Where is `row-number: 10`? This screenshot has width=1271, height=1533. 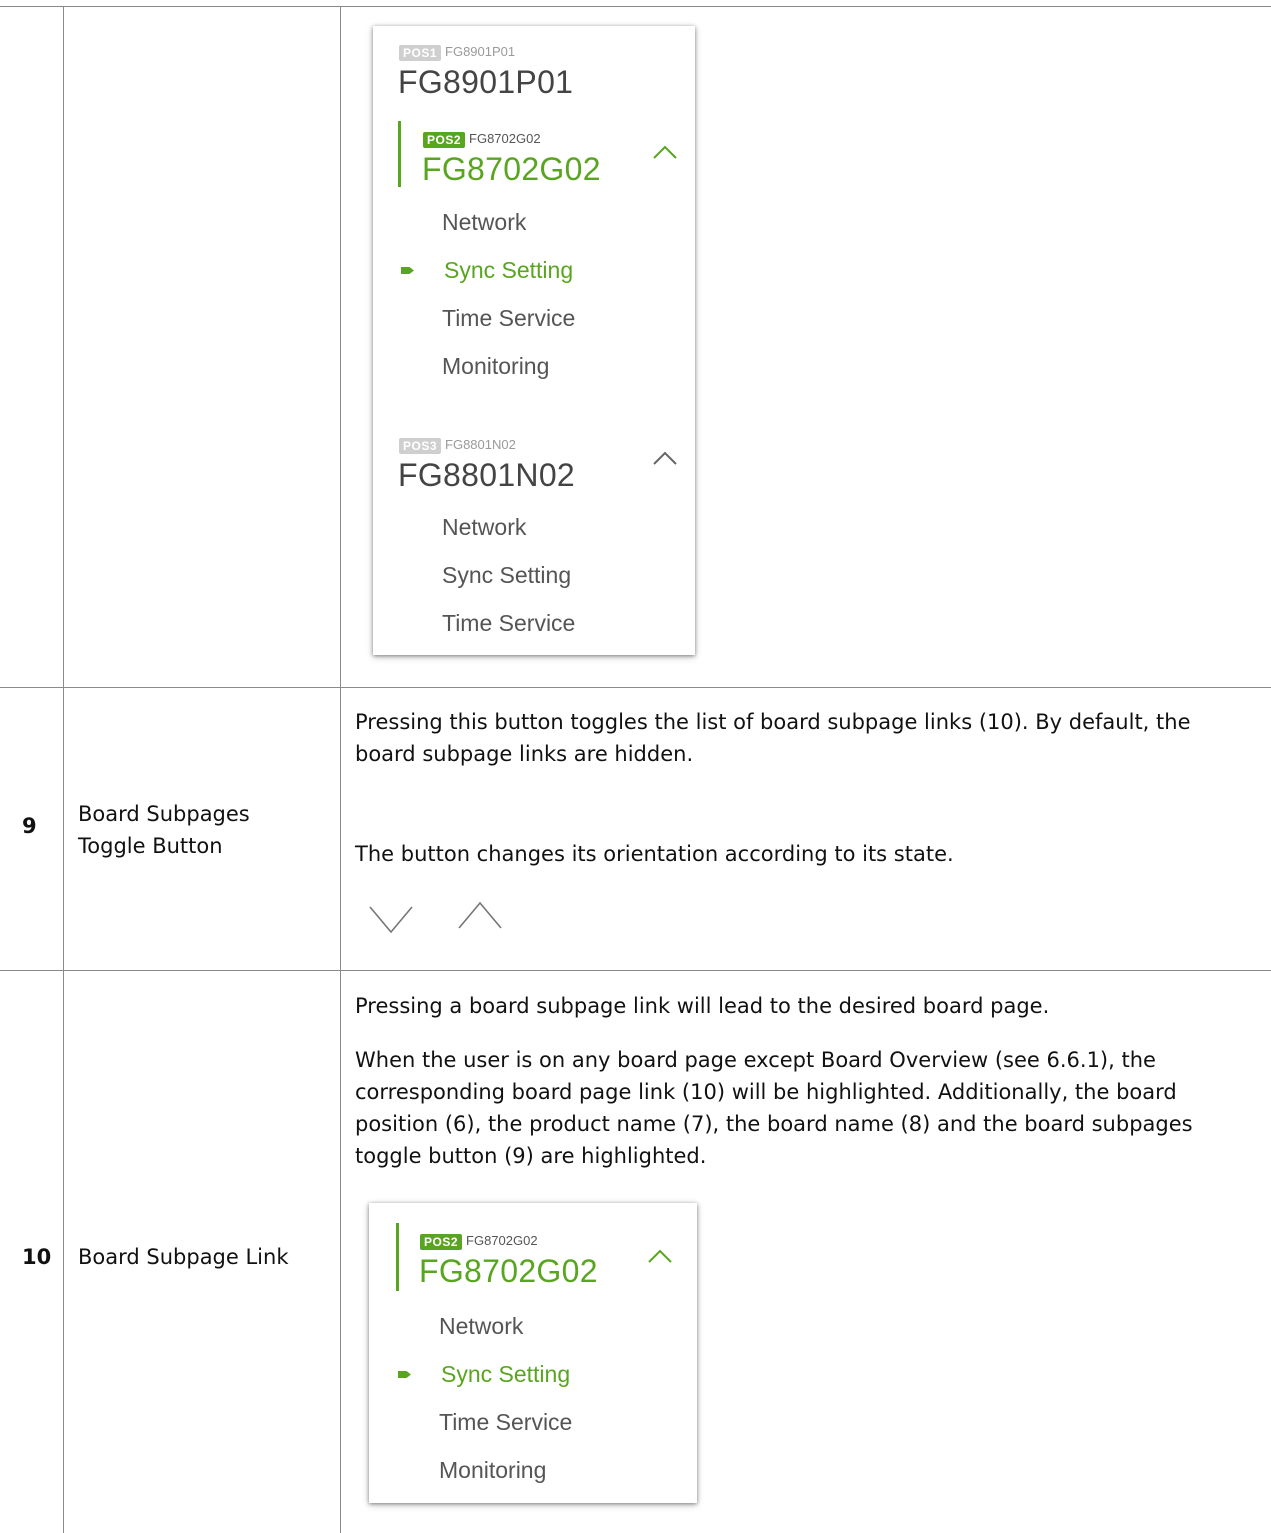
row-number: 10 is located at coordinates (37, 1257).